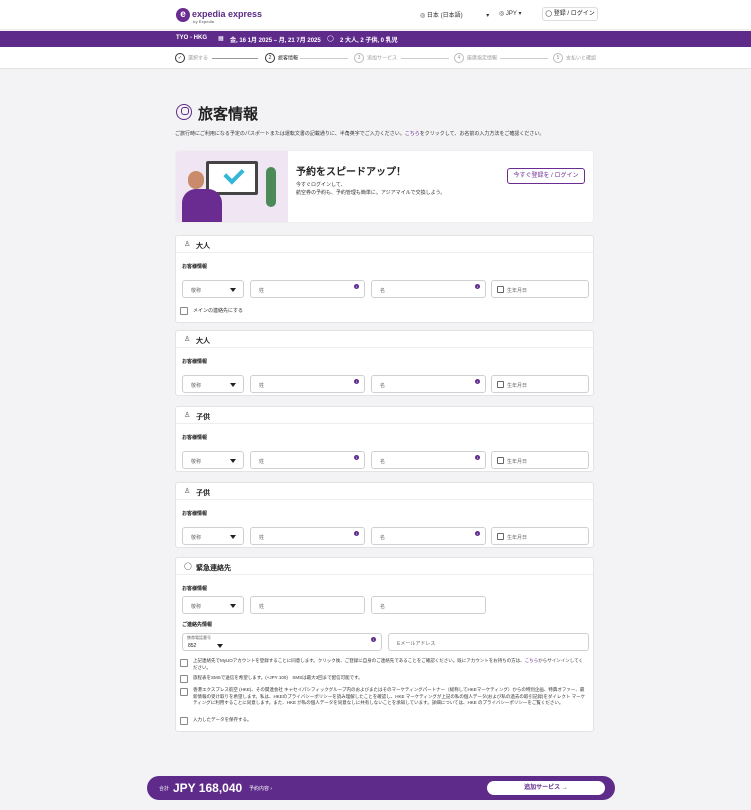 This screenshot has height=810, width=751. What do you see at coordinates (203, 341) in the screenshot?
I see `passenger-type: 大人` at bounding box center [203, 341].